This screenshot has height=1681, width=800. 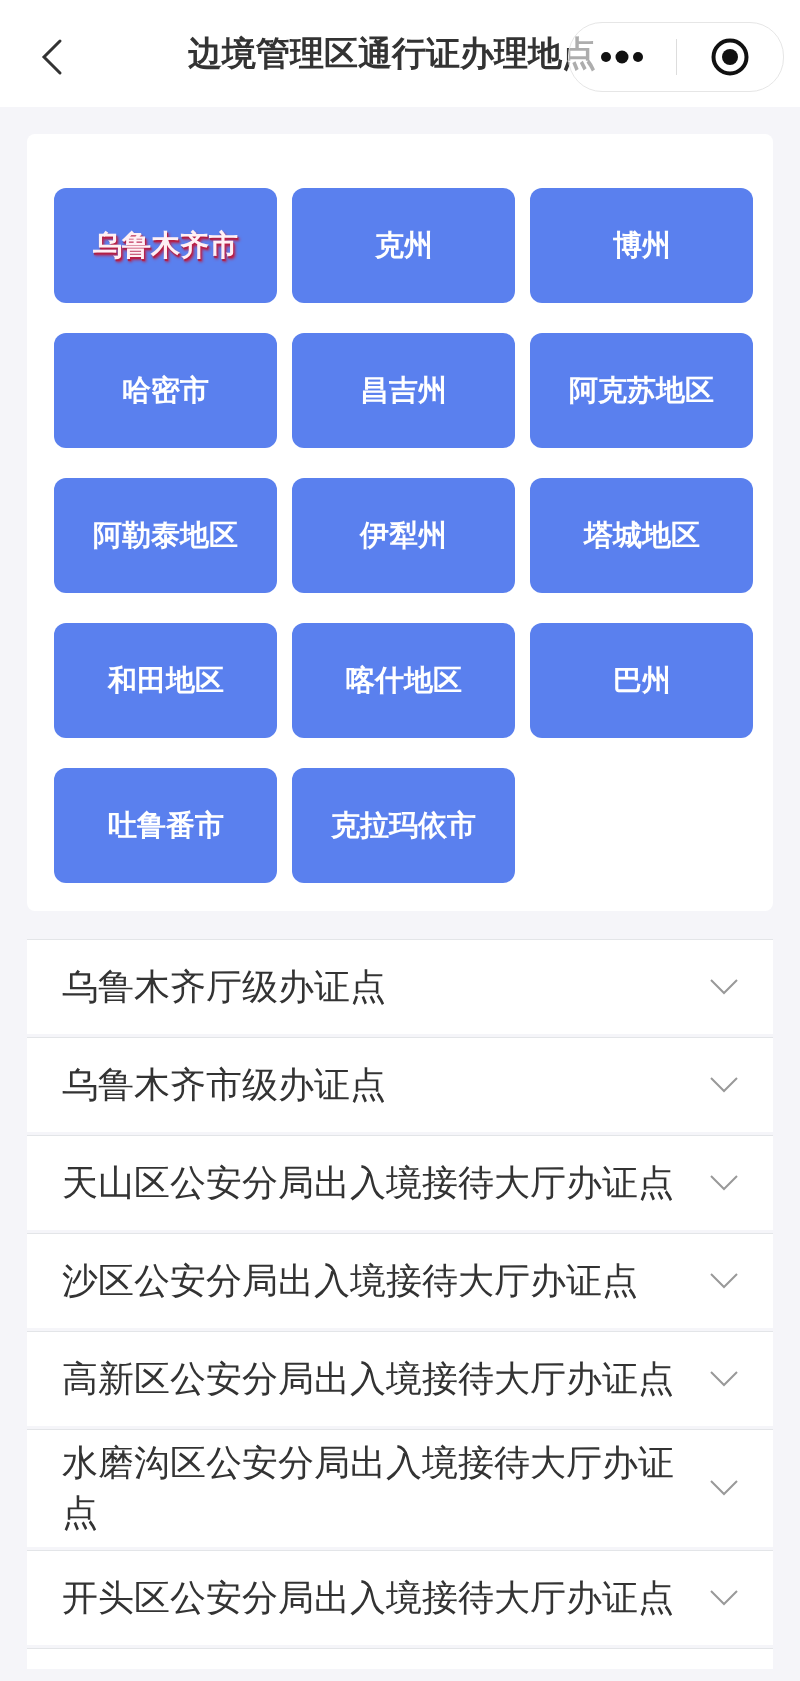 I want to click on office-row: 沙区公安分局出入境接待大厅办证点, so click(x=400, y=1280).